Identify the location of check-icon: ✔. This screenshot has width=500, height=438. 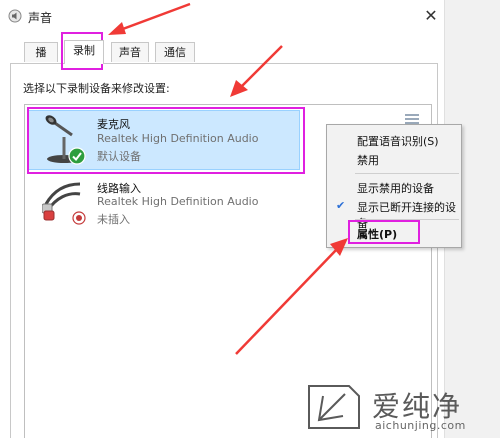
(341, 205).